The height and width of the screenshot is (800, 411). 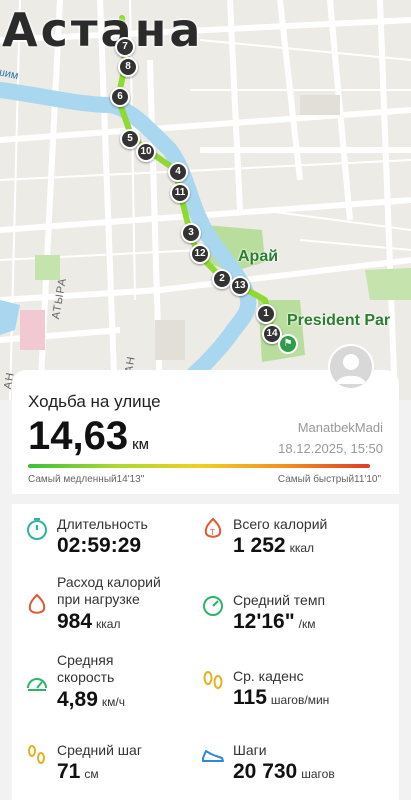 What do you see at coordinates (114, 767) in the screenshot?
I see `stat-stride: Средний шаг 71 см` at bounding box center [114, 767].